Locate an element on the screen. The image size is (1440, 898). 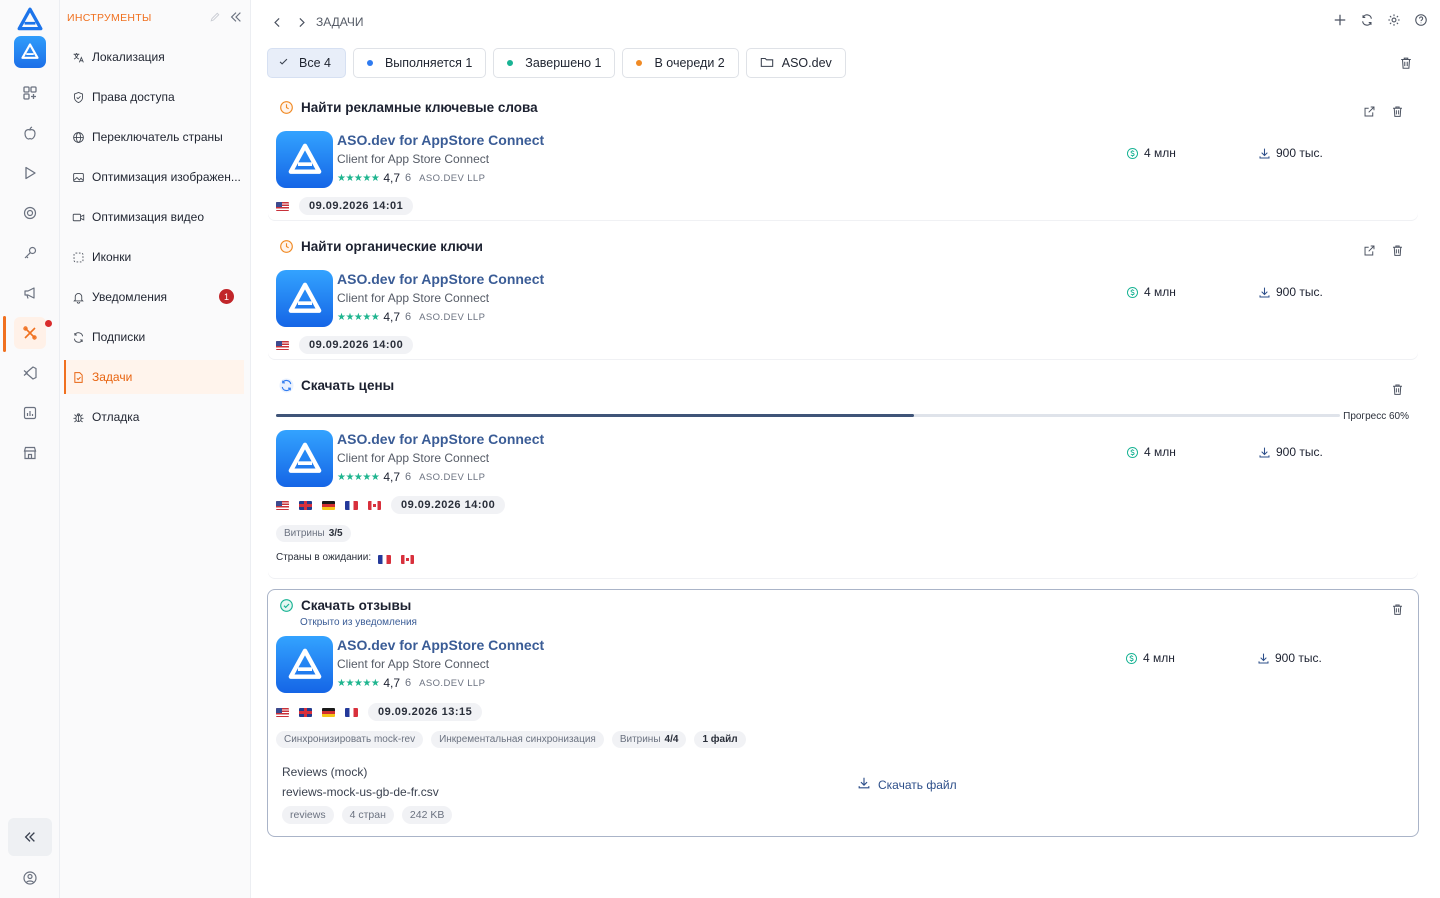
files-pill: 1 файл is located at coordinates (720, 739).